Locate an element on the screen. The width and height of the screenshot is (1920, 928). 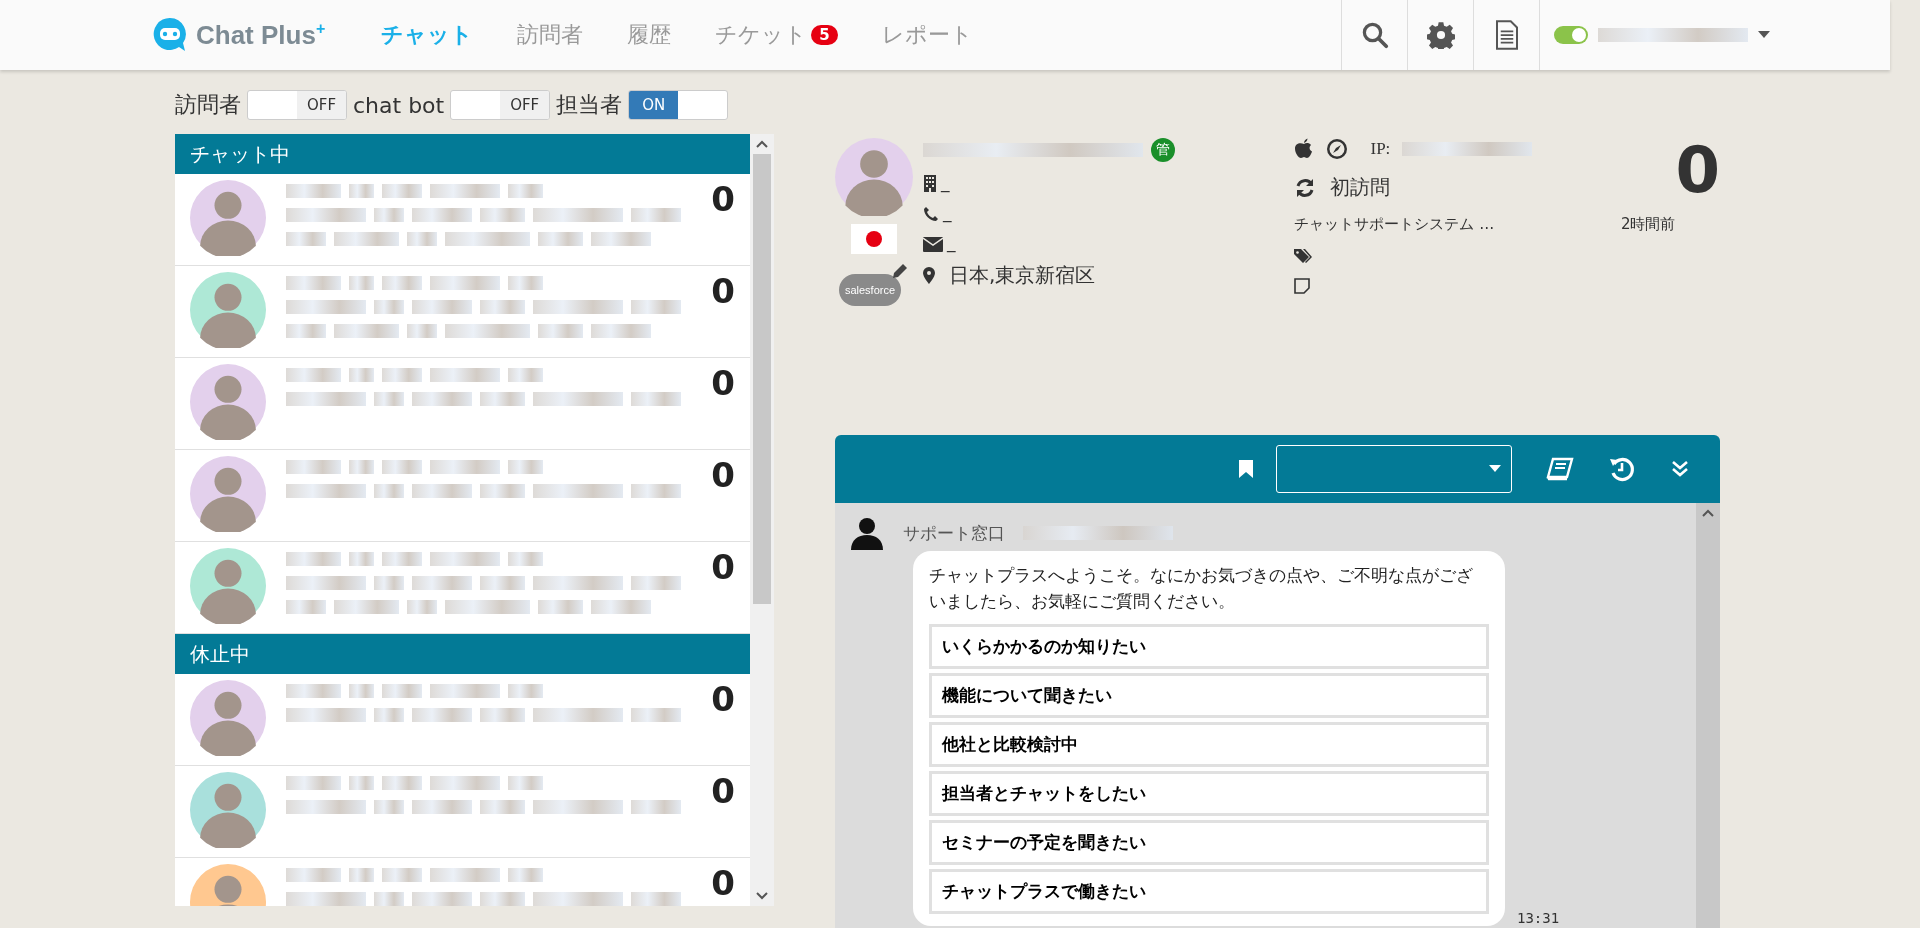
nav-tab: チケット 5 is located at coordinates (776, 35).